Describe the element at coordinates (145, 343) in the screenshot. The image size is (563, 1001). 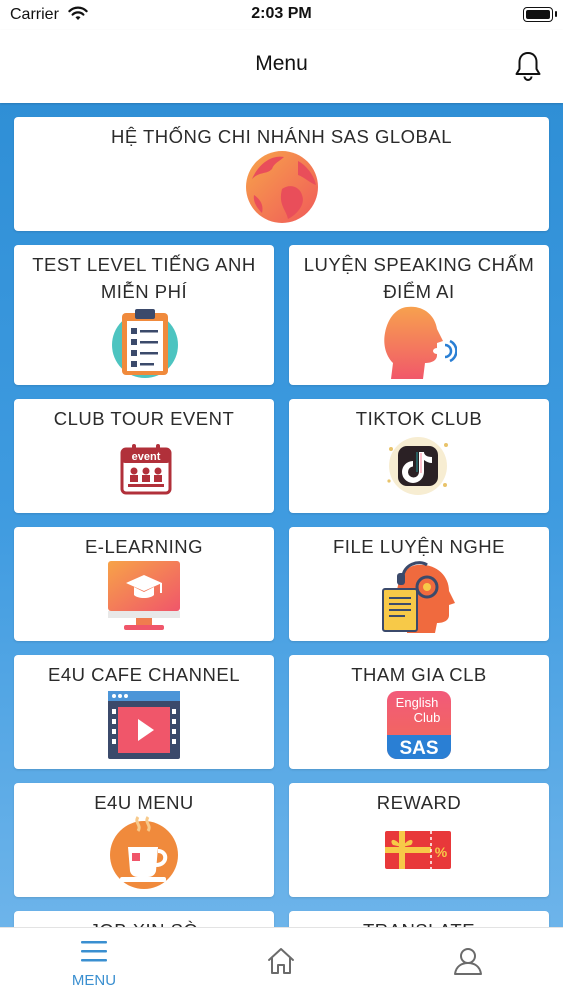
I see `clipboard-checklist-icon` at that location.